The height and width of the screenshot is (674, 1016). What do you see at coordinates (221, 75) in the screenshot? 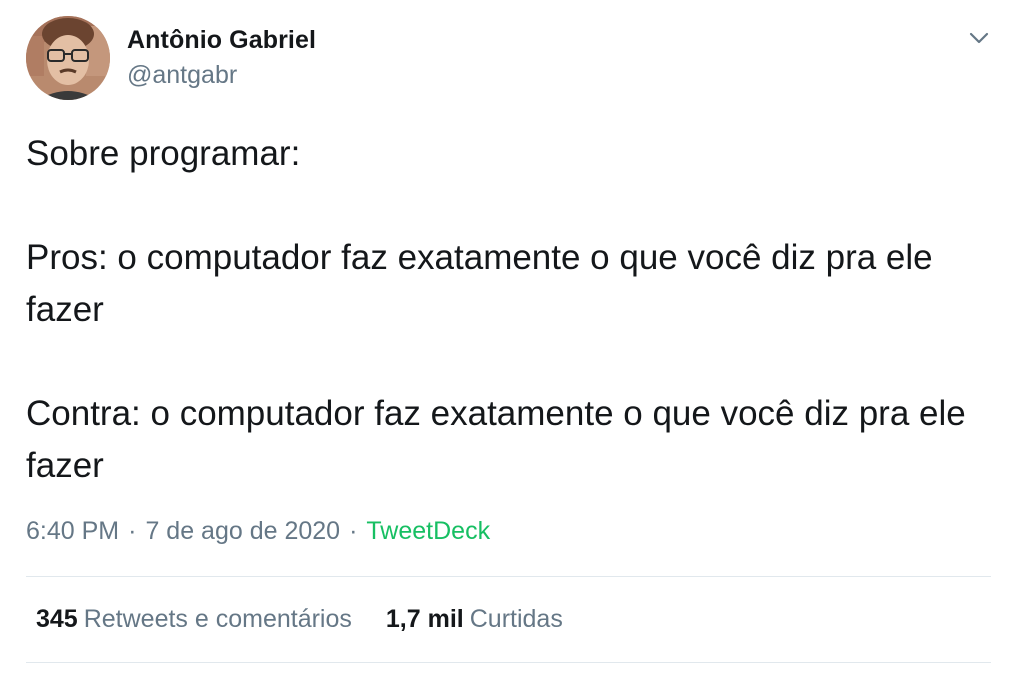
I see `author-handle: @antgabr` at bounding box center [221, 75].